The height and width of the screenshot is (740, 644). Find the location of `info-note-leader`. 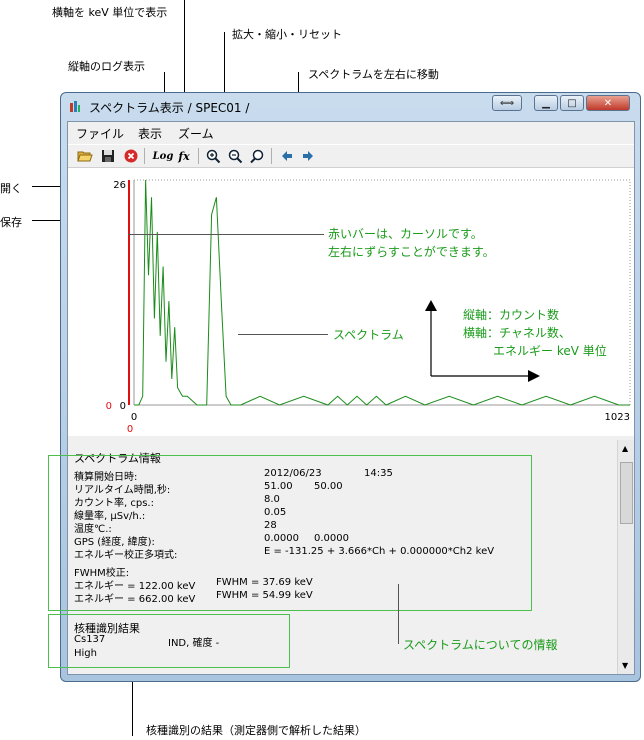

info-note-leader is located at coordinates (398, 614).